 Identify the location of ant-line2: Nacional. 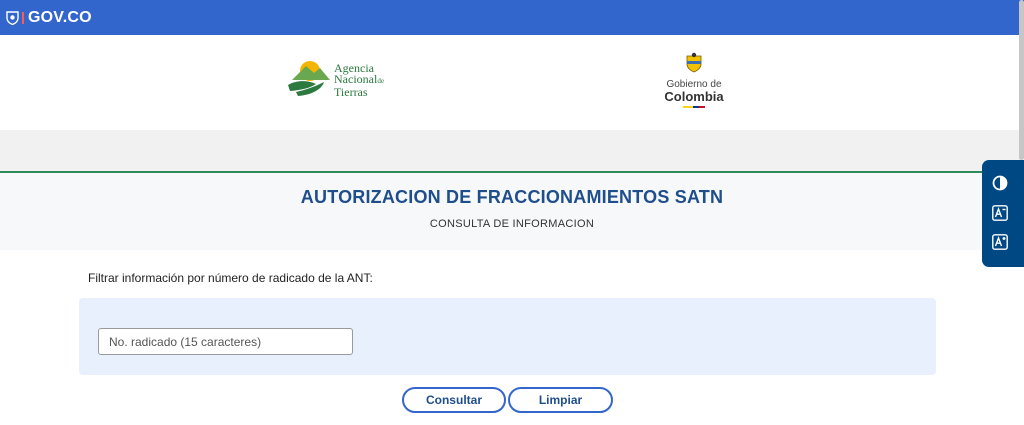
(356, 79).